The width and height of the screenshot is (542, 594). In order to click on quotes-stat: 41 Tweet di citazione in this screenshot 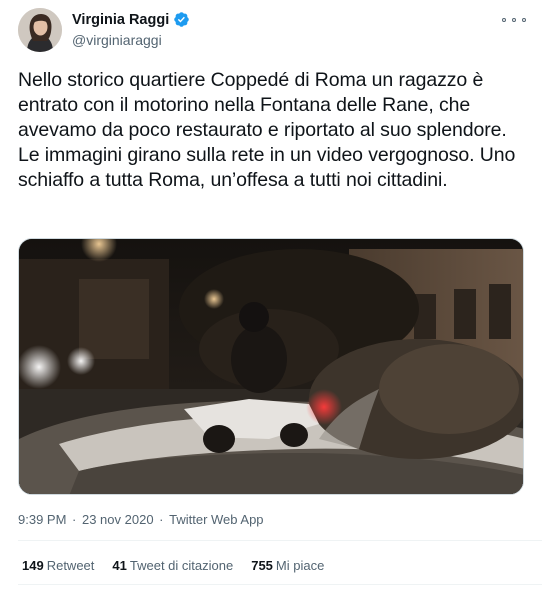, I will do `click(172, 565)`.